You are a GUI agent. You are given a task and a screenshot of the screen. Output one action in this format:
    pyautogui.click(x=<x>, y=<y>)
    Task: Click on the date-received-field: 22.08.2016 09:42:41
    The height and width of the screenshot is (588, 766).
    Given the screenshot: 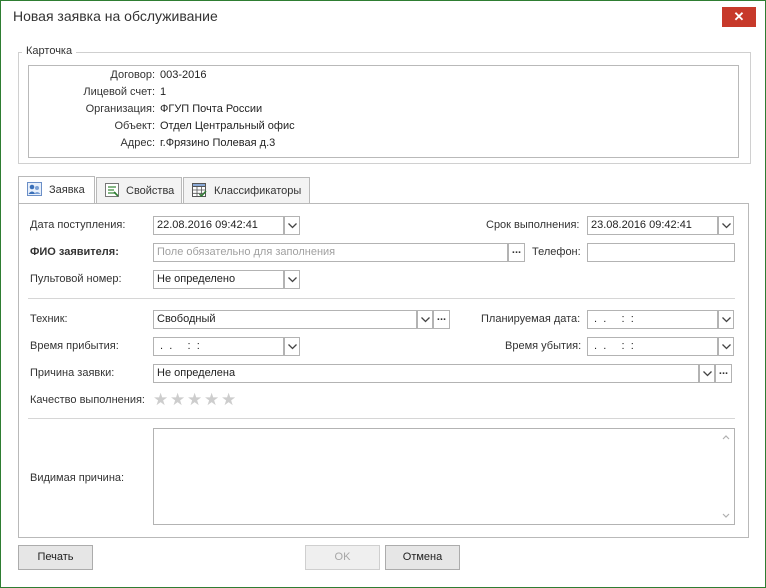 What is the action you would take?
    pyautogui.click(x=218, y=225)
    